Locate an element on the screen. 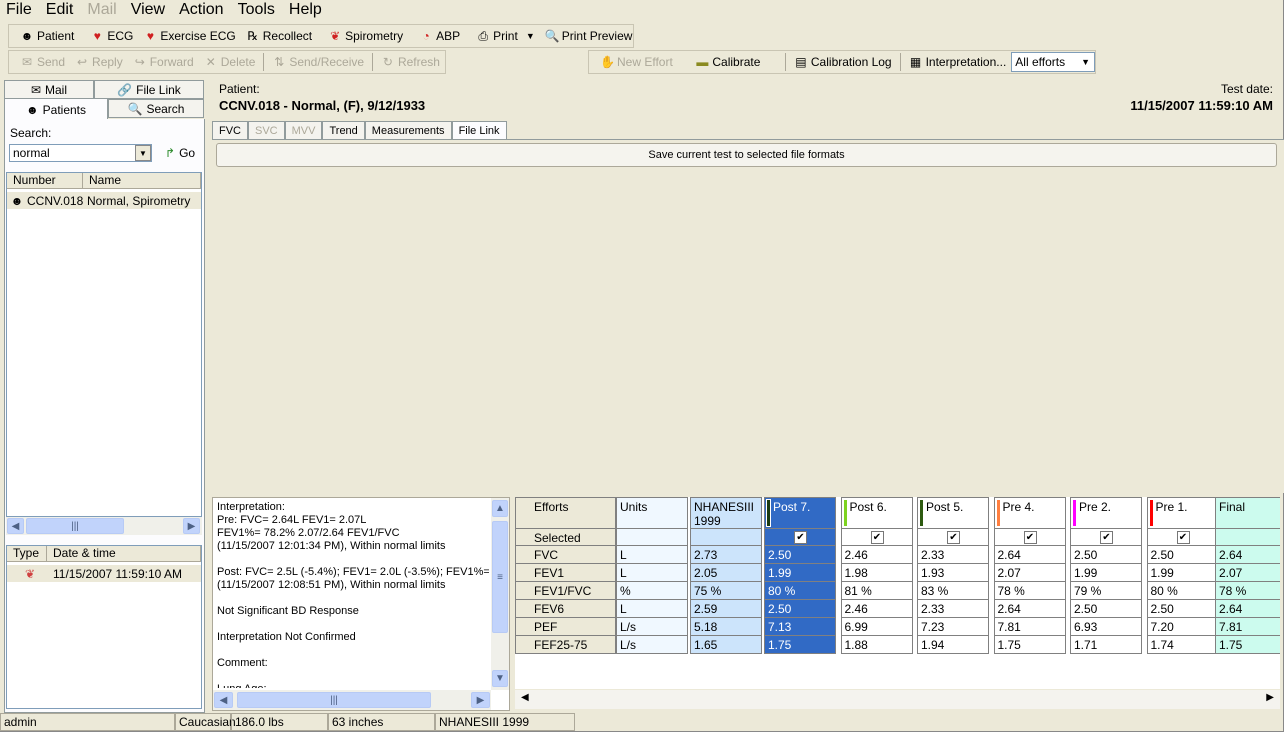  menu-help: Help is located at coordinates (306, 11).